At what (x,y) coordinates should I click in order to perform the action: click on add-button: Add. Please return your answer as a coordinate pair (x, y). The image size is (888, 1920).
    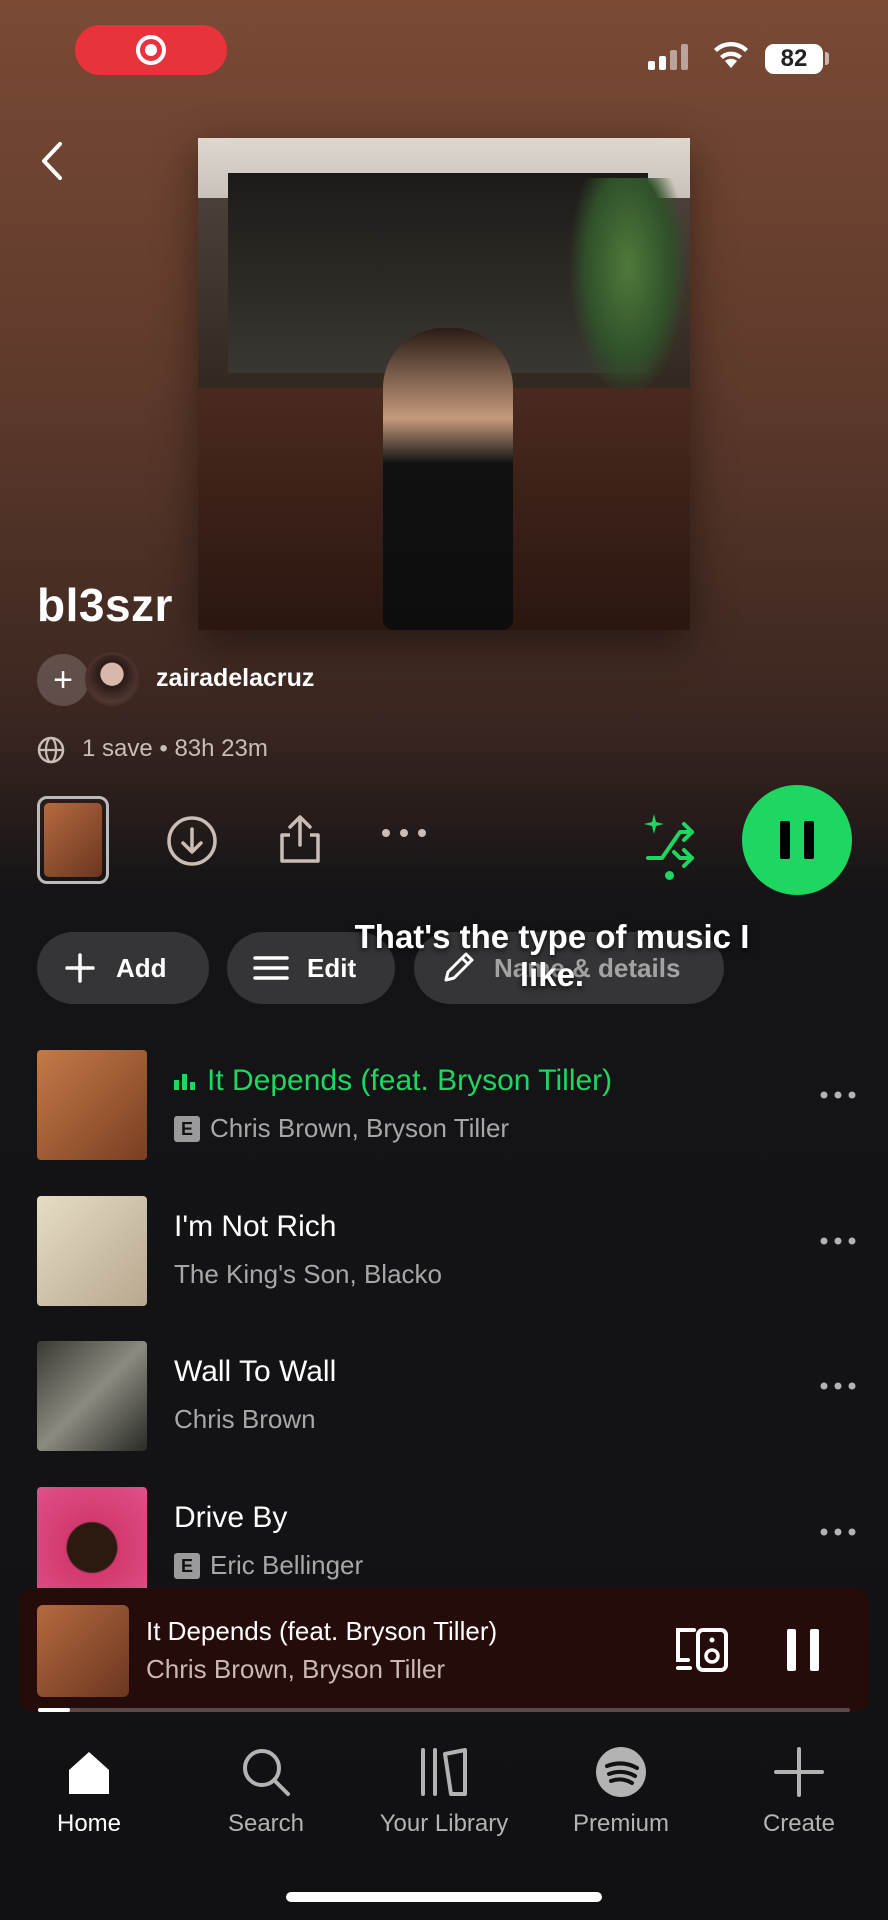
    Looking at the image, I should click on (123, 968).